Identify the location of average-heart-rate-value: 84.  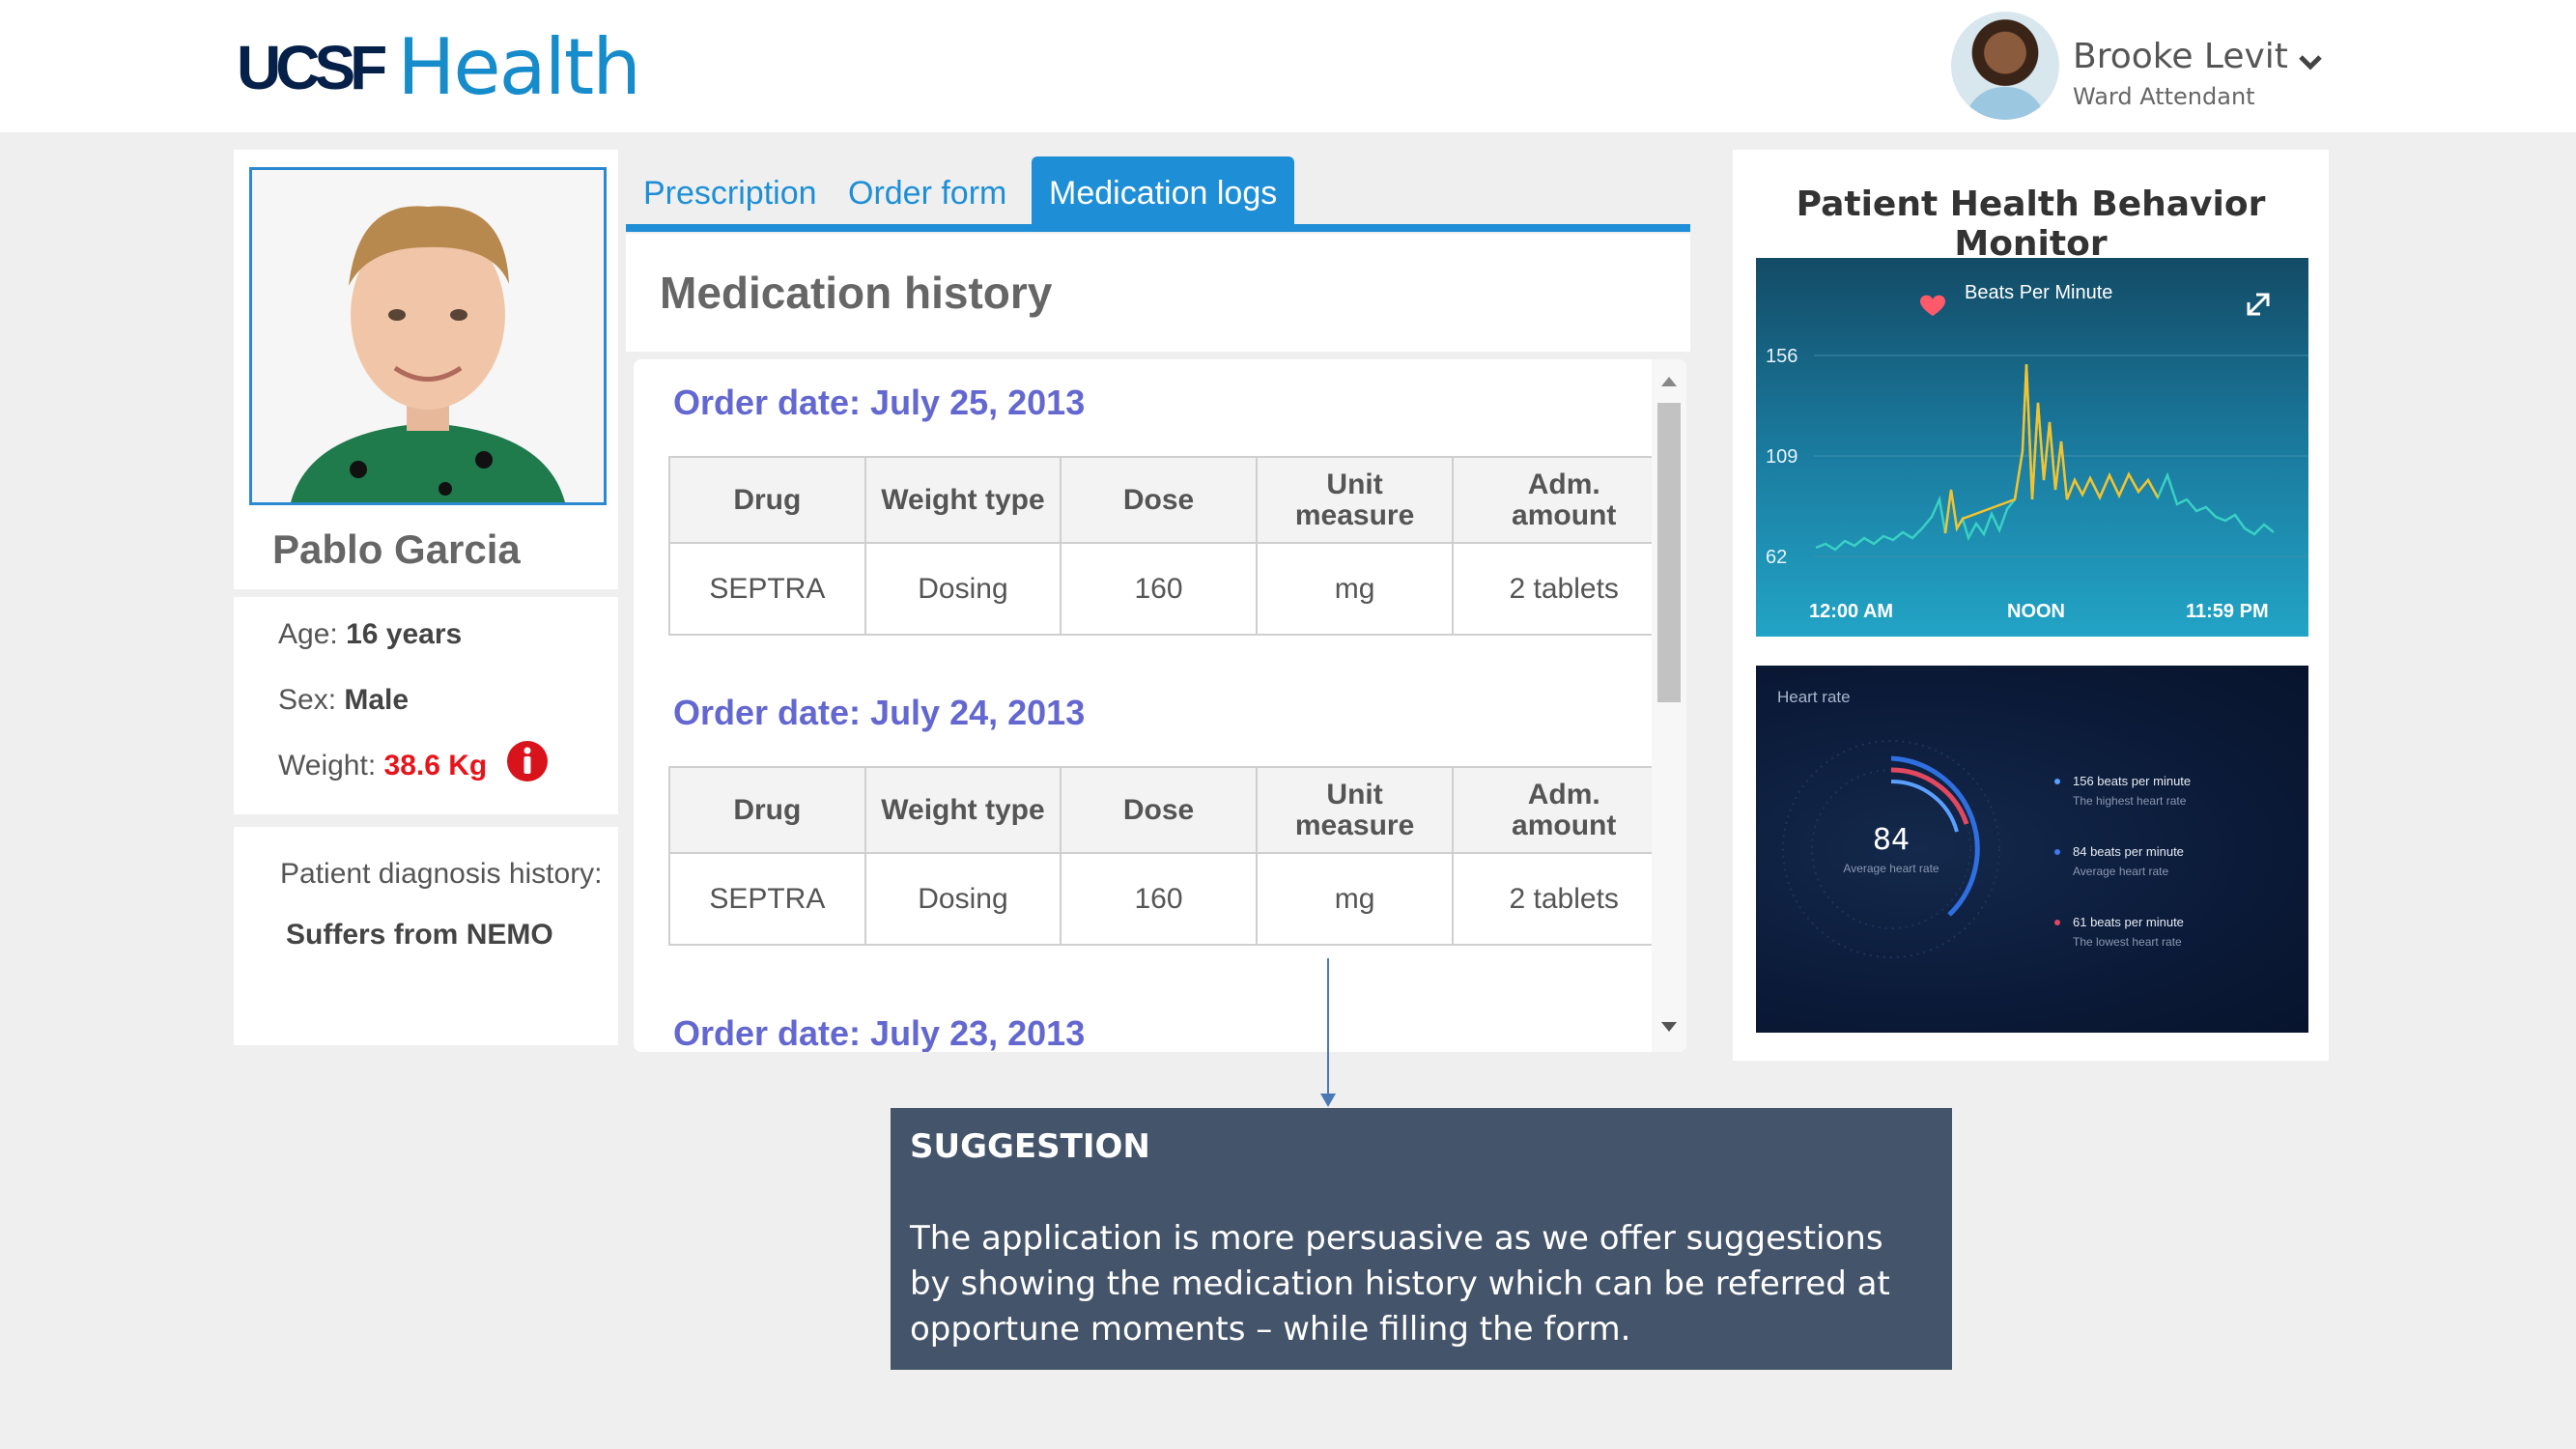
(1891, 840).